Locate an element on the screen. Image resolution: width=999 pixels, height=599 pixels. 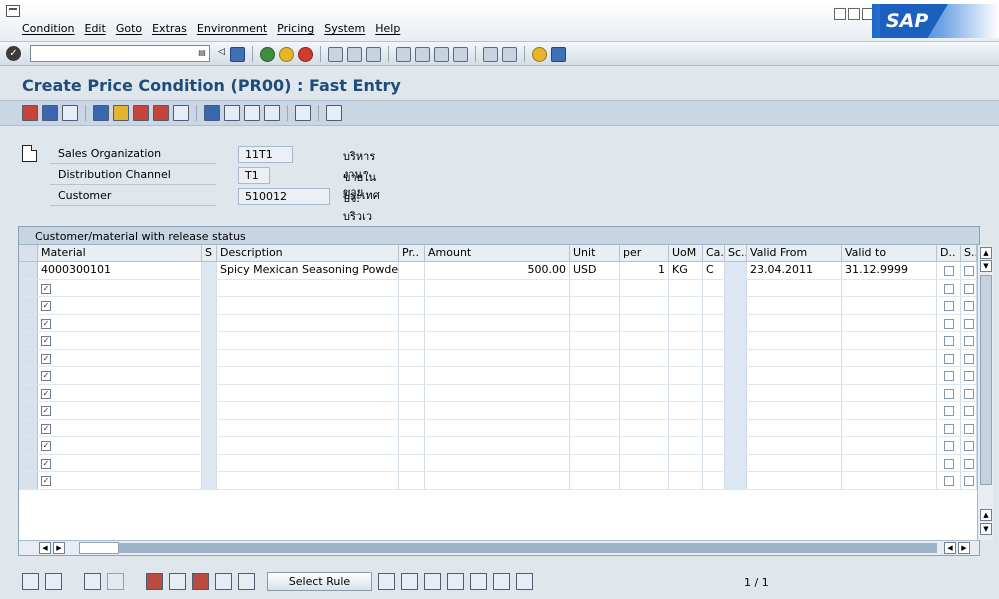
customer-icon is located at coordinates (303, 113).